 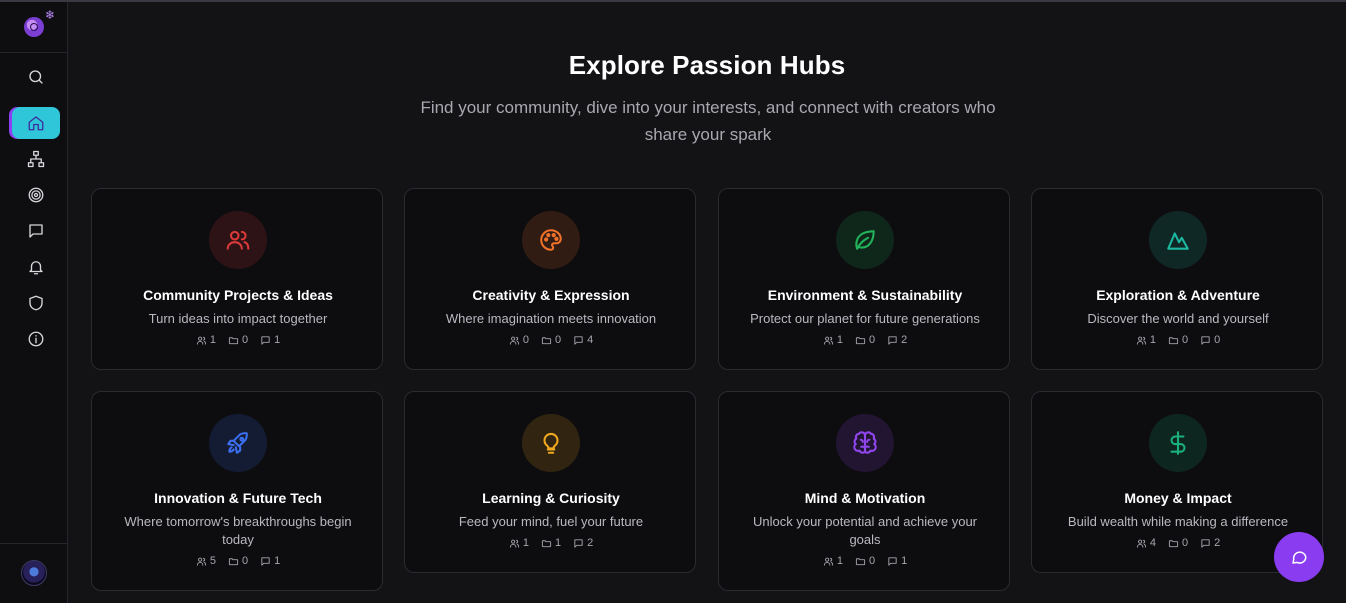 I want to click on leaf-icon, so click(x=865, y=240).